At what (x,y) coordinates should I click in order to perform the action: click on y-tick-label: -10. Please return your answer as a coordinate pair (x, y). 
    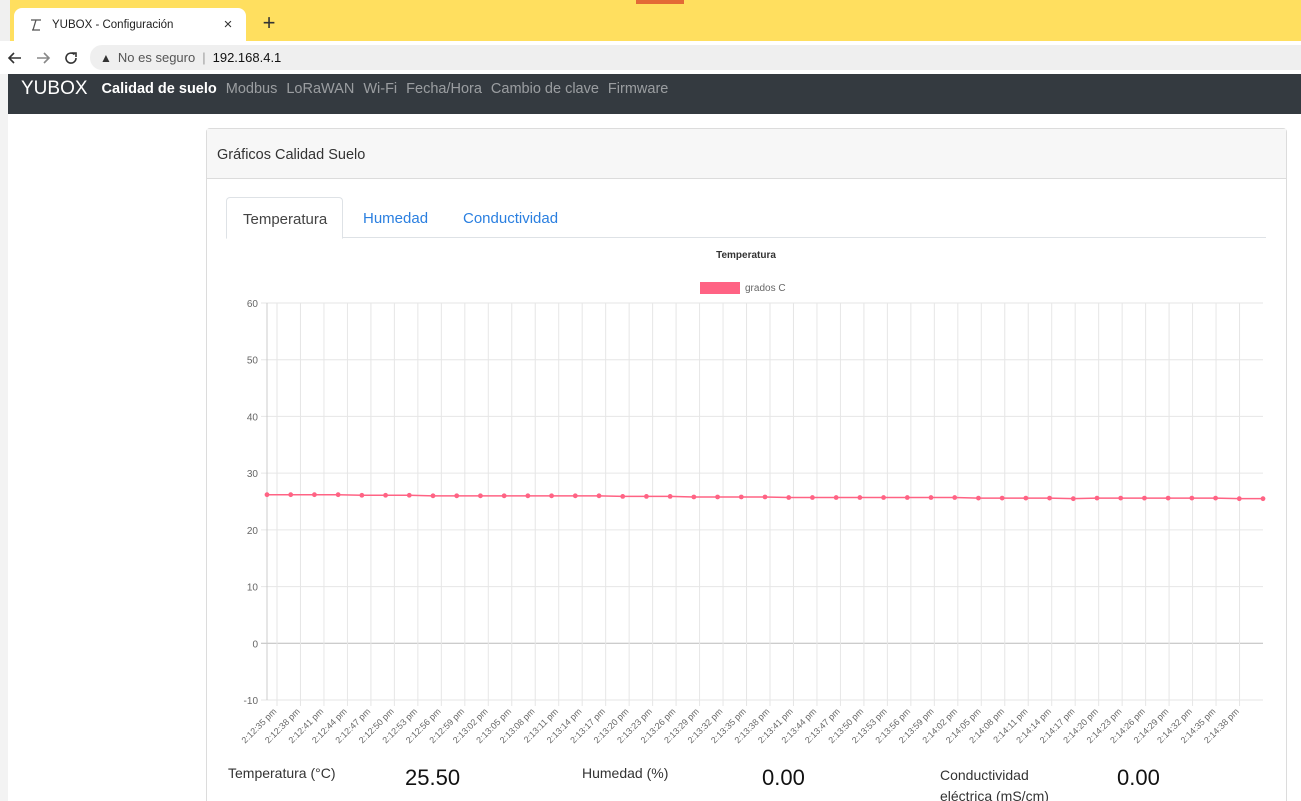
    Looking at the image, I should click on (251, 701).